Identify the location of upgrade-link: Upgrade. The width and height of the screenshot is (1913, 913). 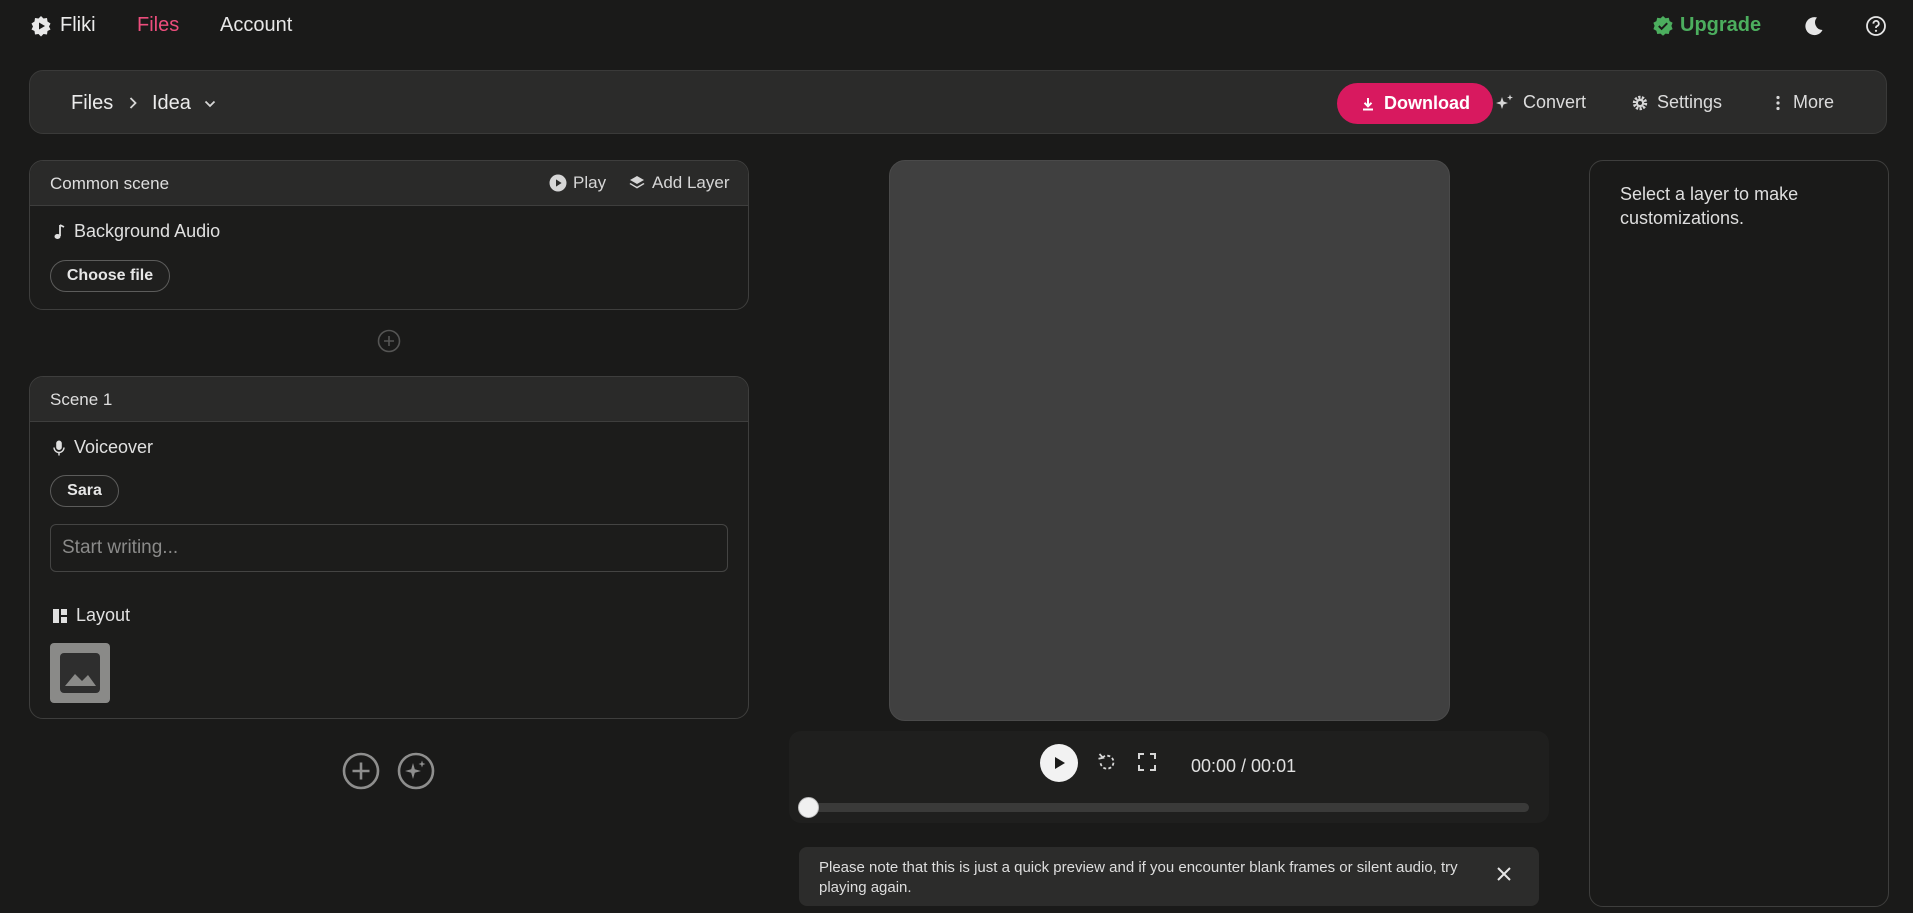
(1706, 25).